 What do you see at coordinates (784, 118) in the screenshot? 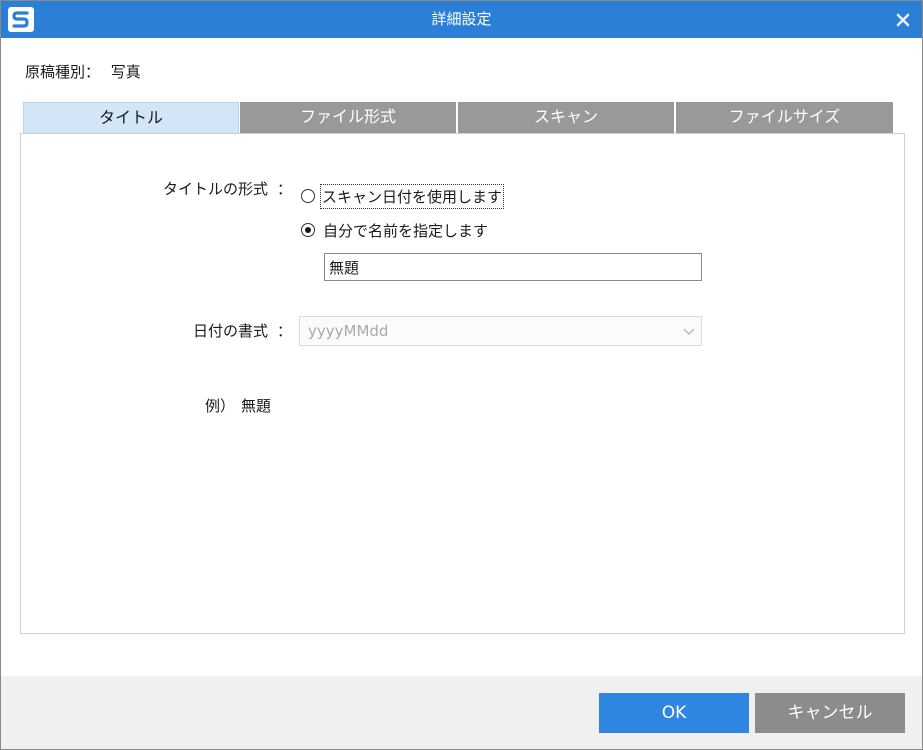
I see `tab-file-size: ファイルサイズ` at bounding box center [784, 118].